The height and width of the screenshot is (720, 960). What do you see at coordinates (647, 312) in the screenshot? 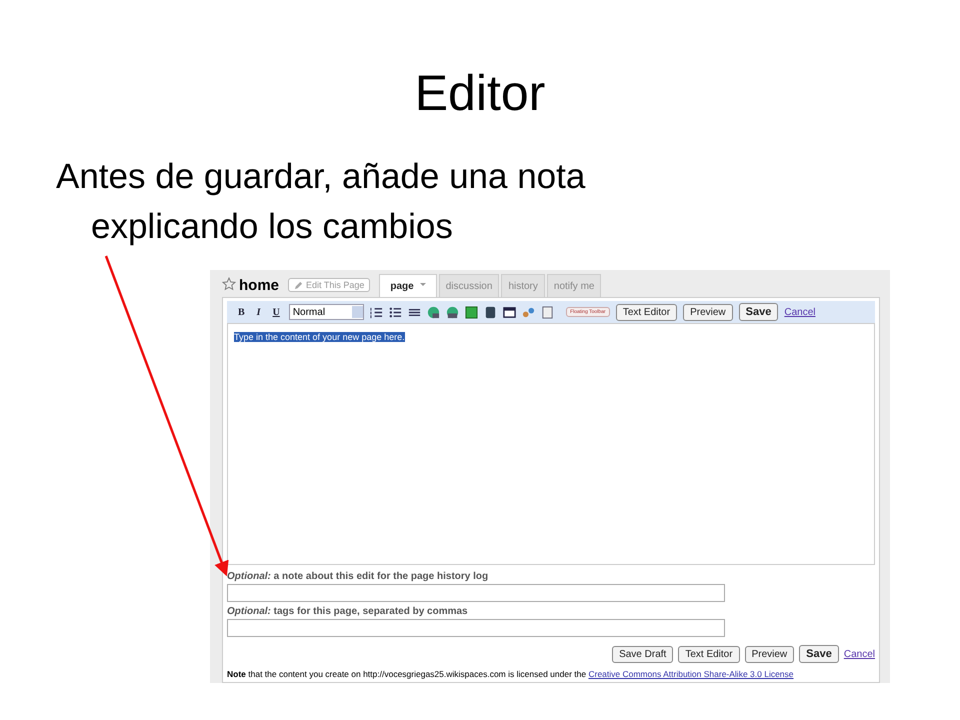
I see `toolbar-button: Text Editor` at bounding box center [647, 312].